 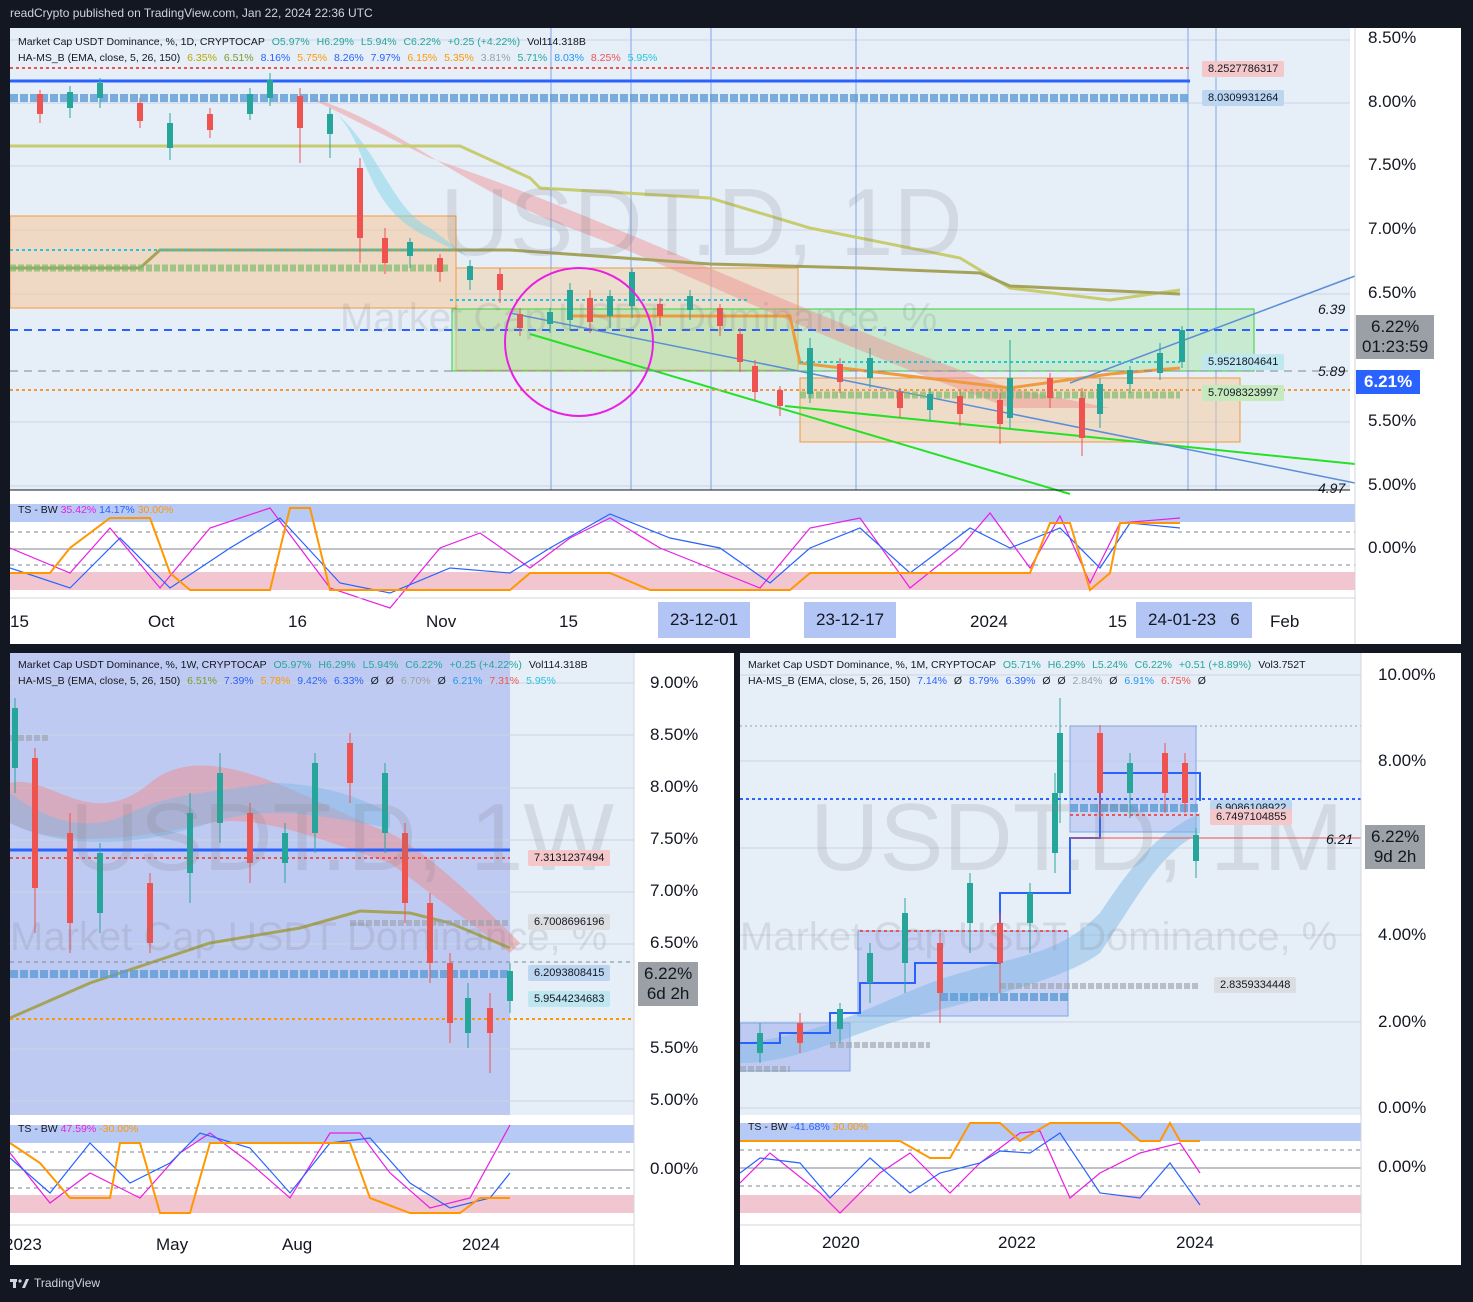 What do you see at coordinates (639, 318) in the screenshot?
I see `daily-watermark-name: Market Cap USDT Dominance, %` at bounding box center [639, 318].